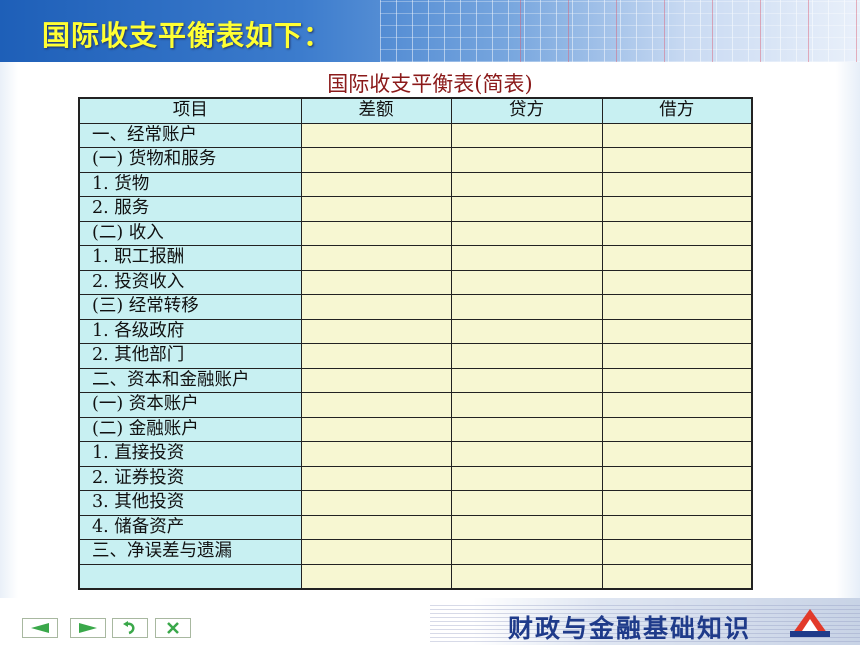  What do you see at coordinates (190, 576) in the screenshot?
I see `row-item-label` at bounding box center [190, 576].